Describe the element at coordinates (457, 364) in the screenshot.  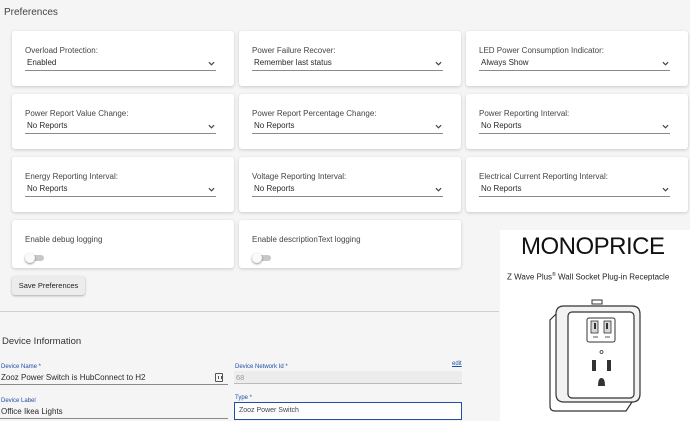
I see `network-id-edit-link: edit` at that location.